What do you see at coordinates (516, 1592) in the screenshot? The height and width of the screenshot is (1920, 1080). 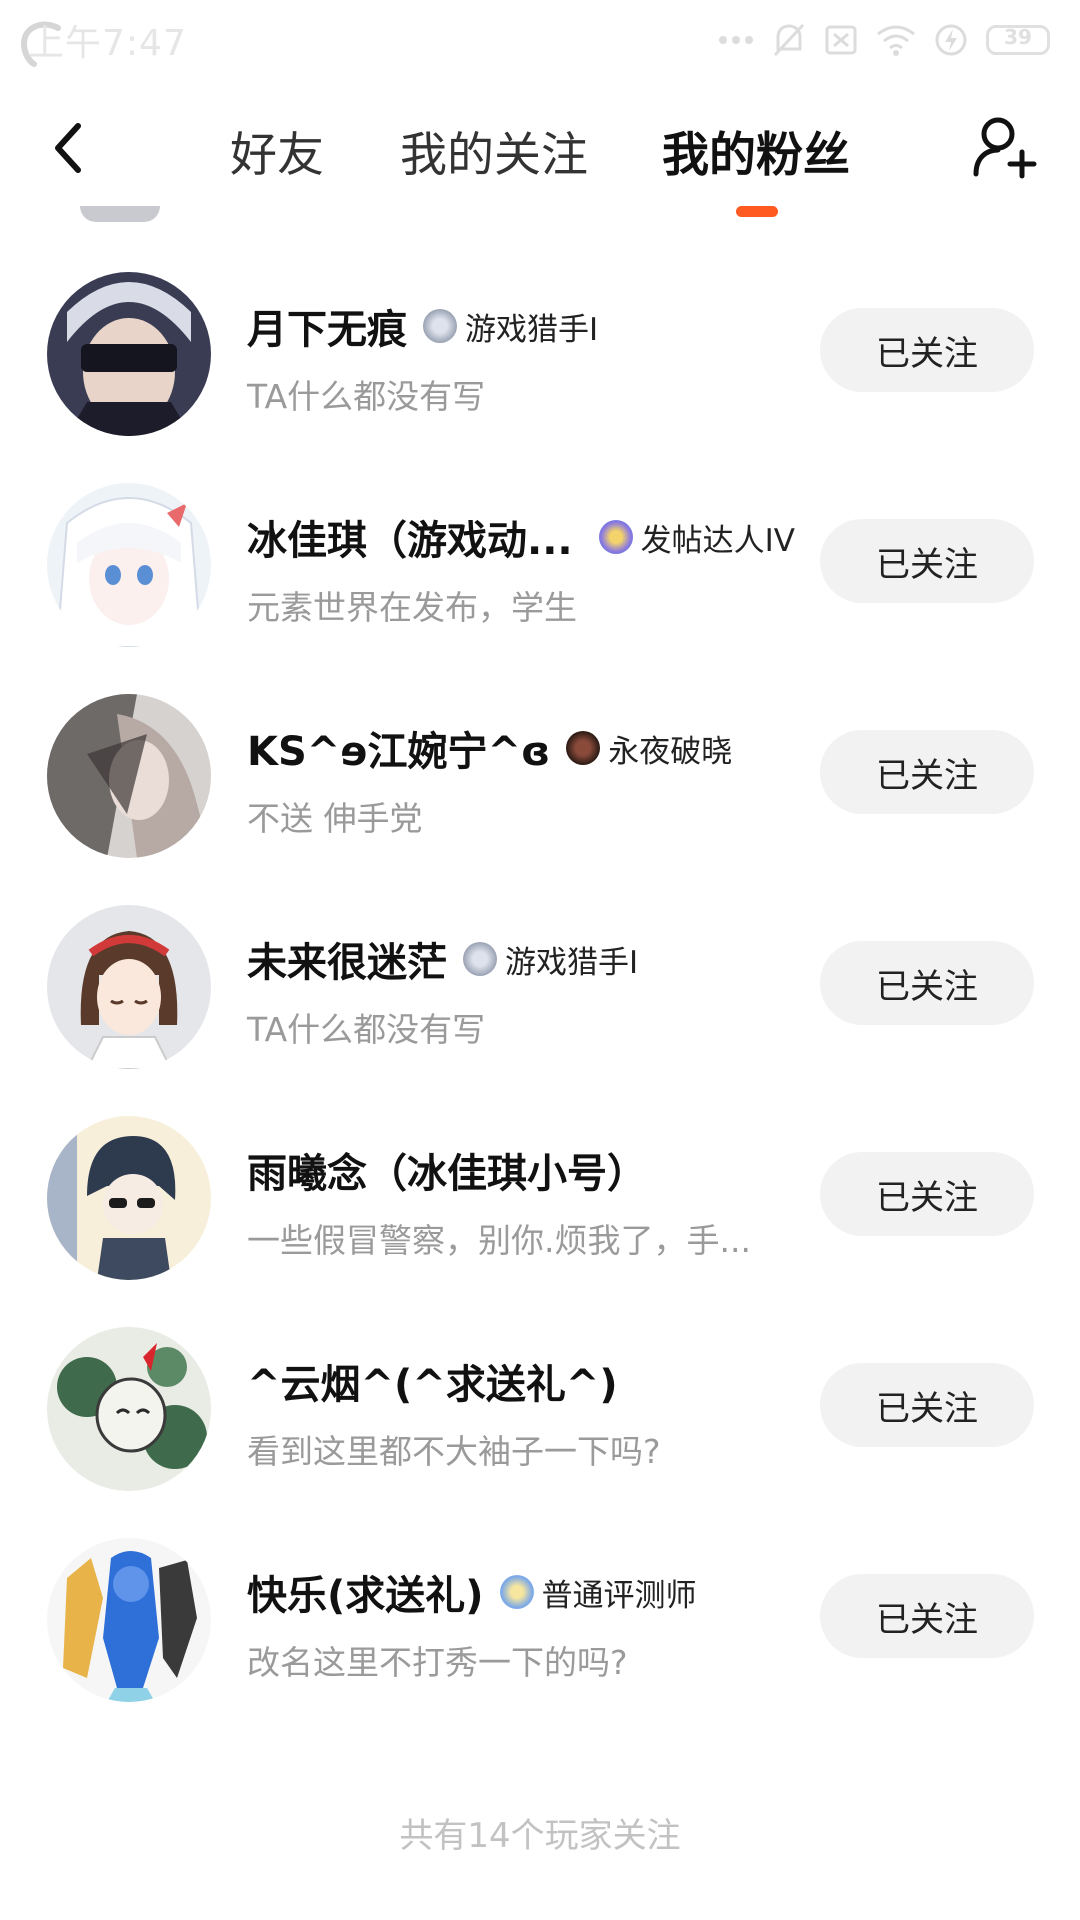 I see `reviewer-badge-icon` at bounding box center [516, 1592].